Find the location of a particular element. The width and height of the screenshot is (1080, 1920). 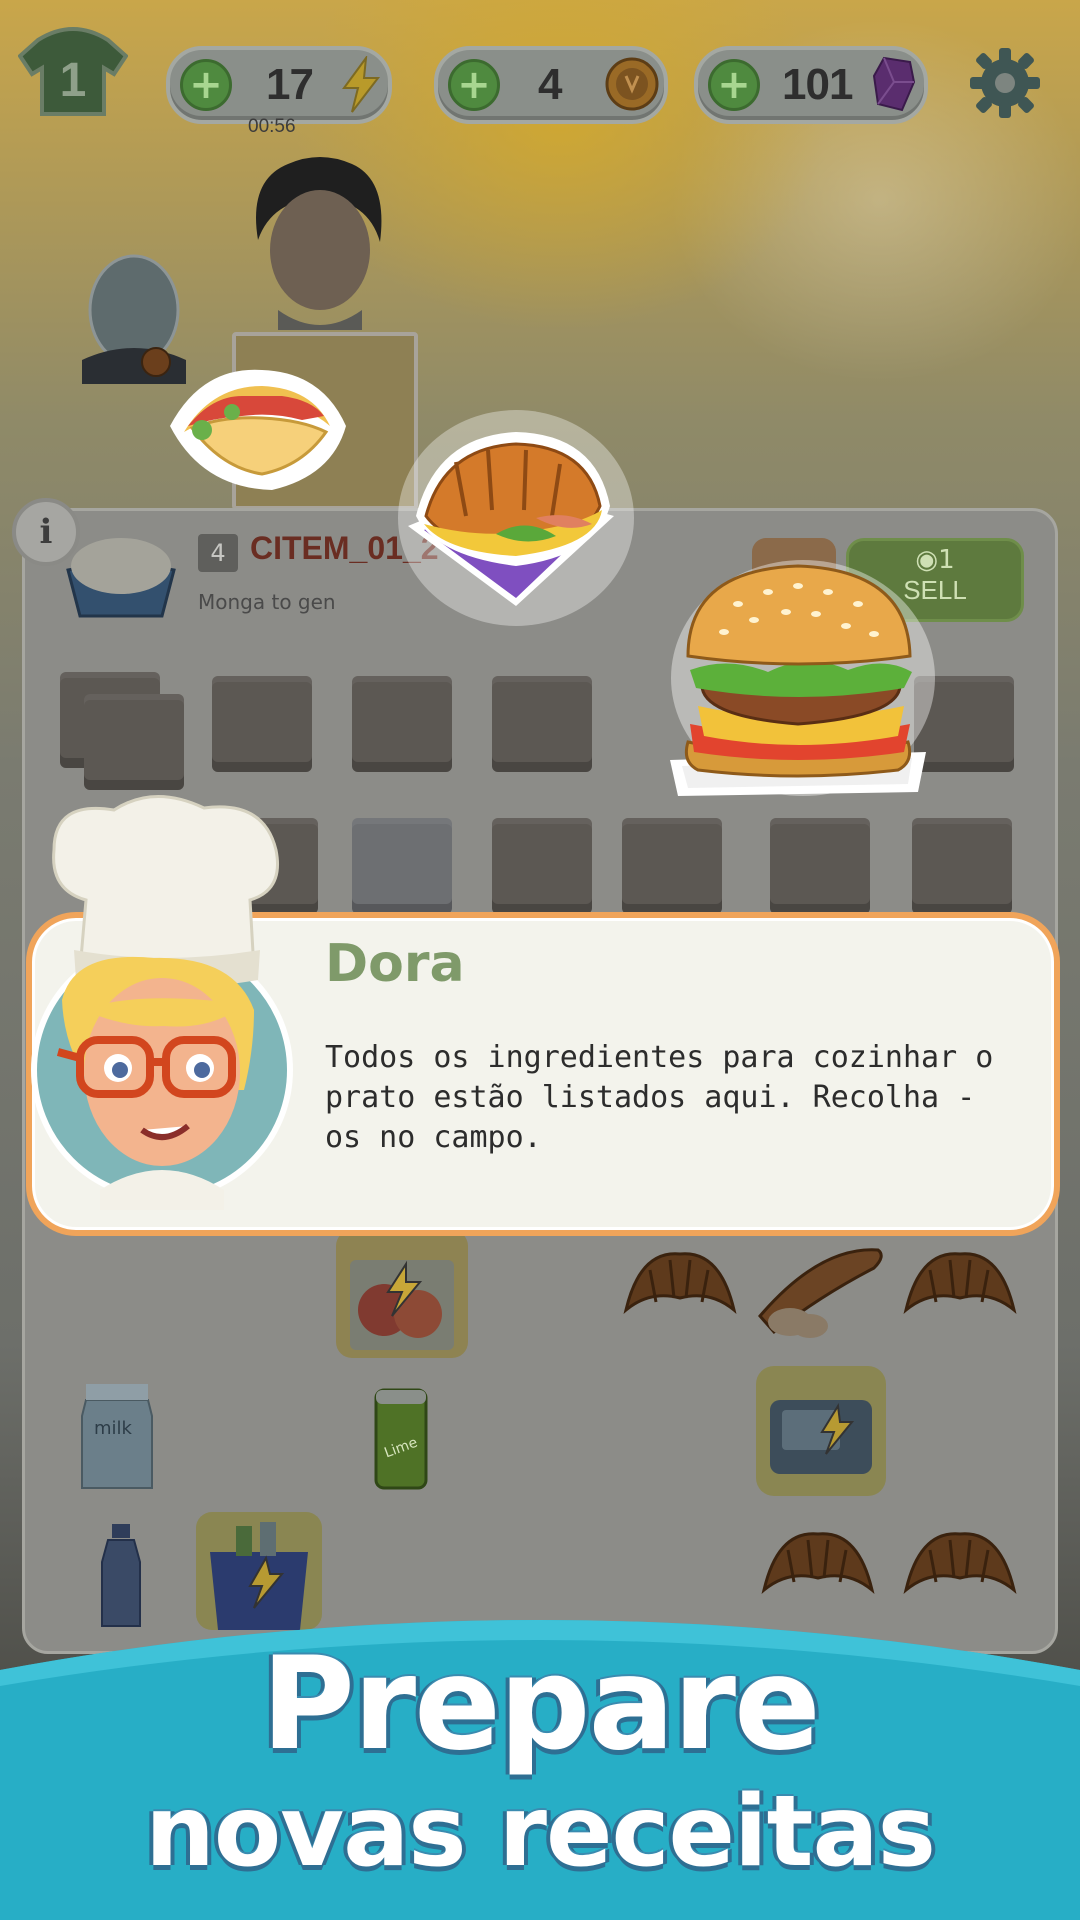

chef-level-icon: 1 is located at coordinates (73, 71).